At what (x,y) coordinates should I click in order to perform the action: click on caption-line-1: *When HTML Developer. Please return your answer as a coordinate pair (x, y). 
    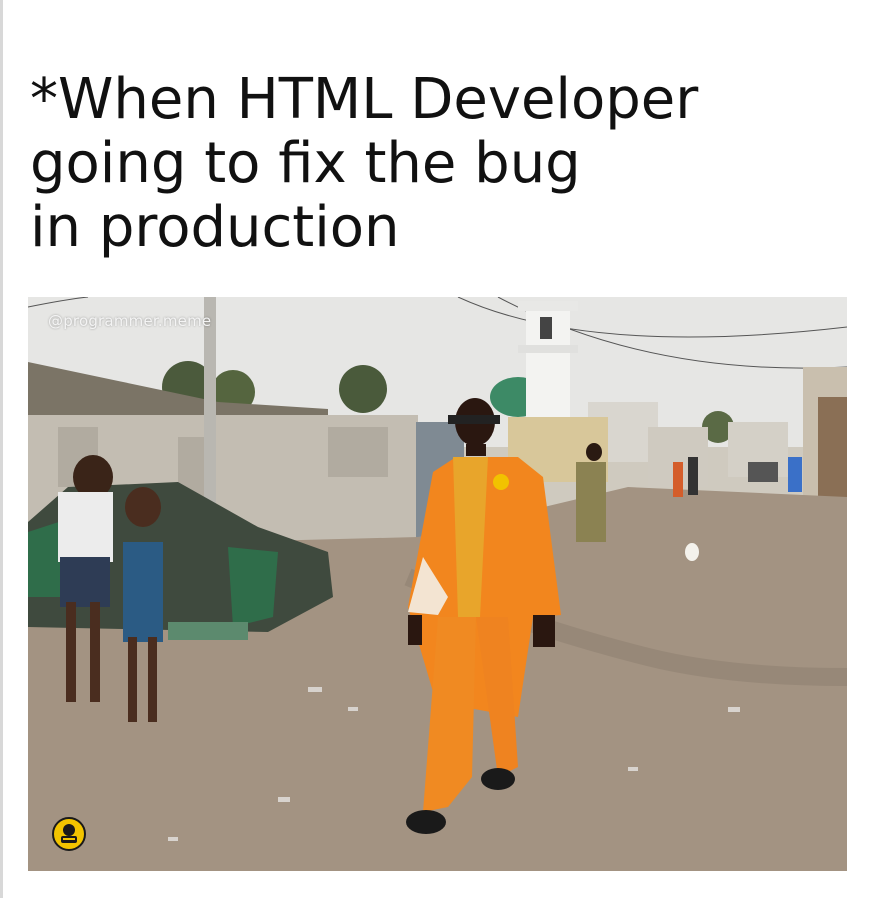
    Looking at the image, I should click on (364, 99).